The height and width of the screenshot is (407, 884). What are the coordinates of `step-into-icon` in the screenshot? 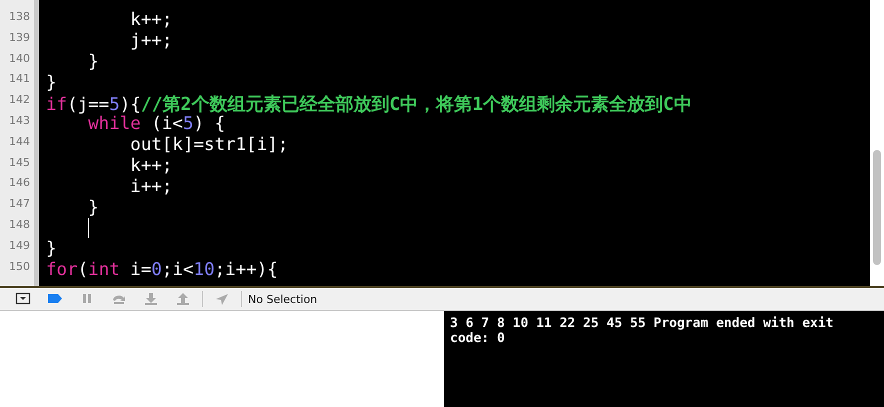 It's located at (151, 299).